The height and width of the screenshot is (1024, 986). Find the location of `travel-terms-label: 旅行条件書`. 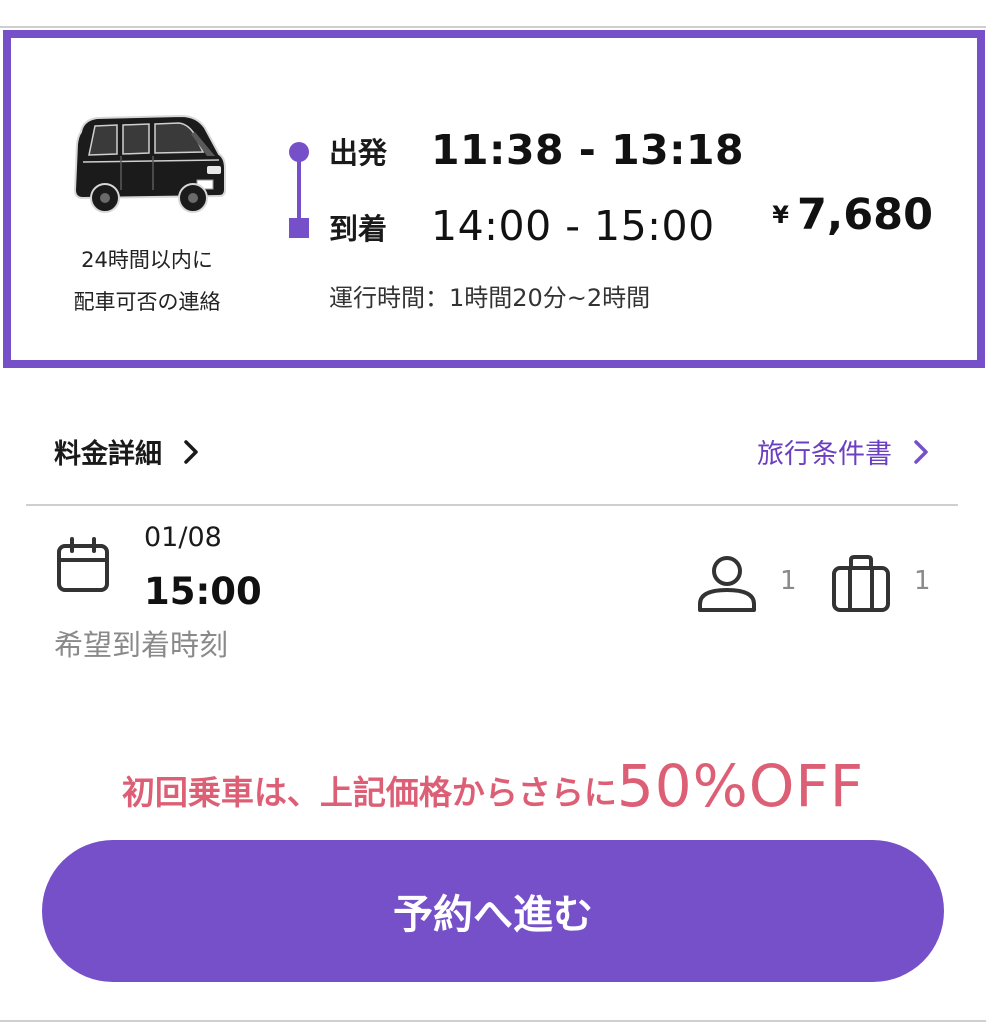

travel-terms-label: 旅行条件書 is located at coordinates (824, 454).